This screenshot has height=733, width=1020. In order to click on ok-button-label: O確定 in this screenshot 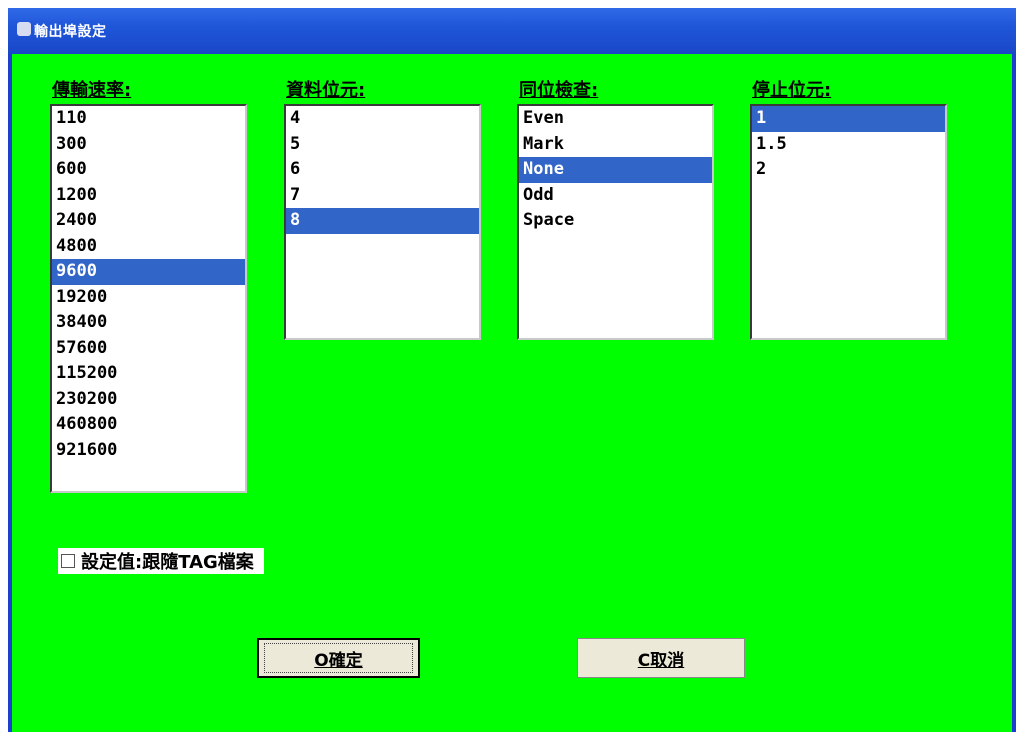, I will do `click(338, 660)`.